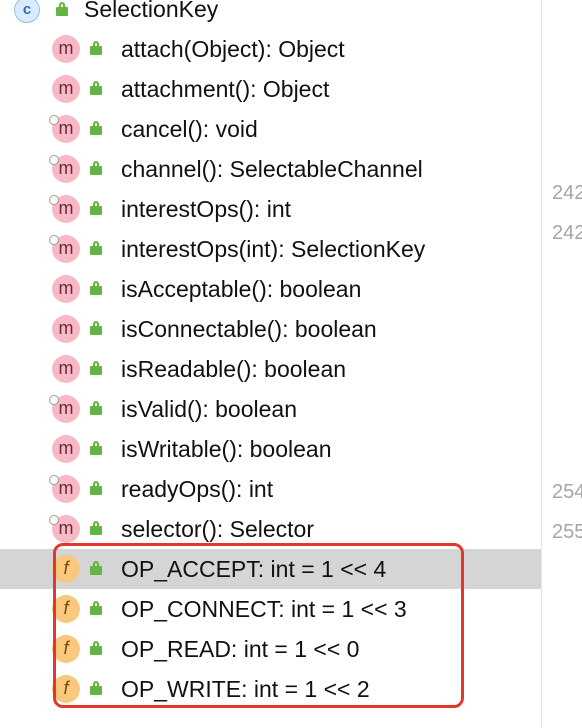 The width and height of the screenshot is (582, 728). I want to click on member-row: m attach(Object): Object, so click(270, 49).